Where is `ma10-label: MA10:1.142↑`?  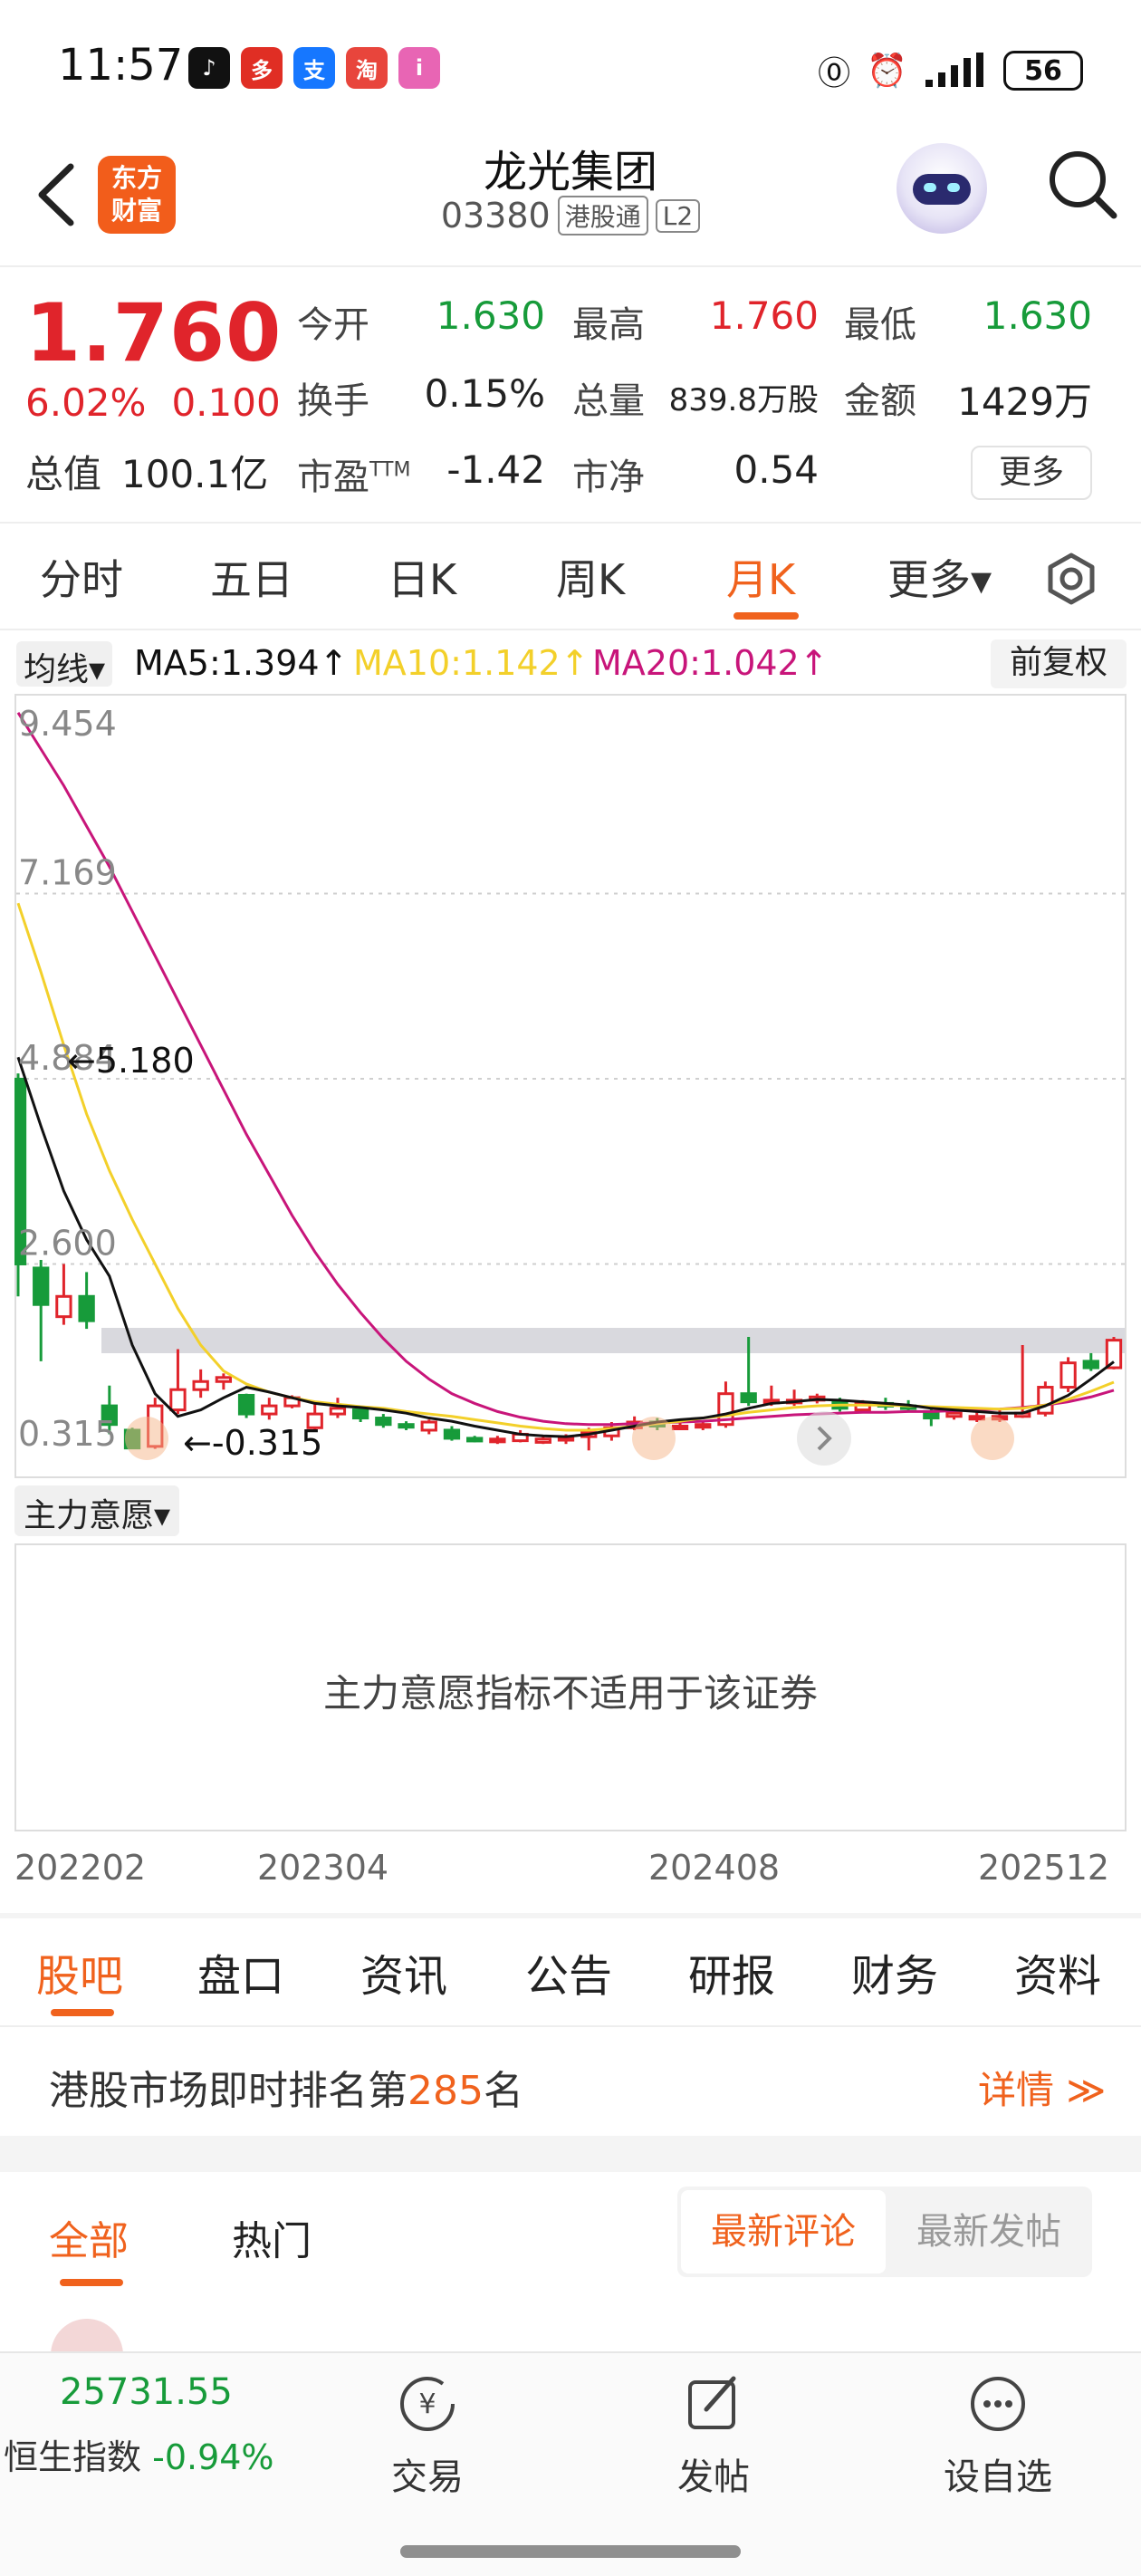
ma10-label: MA10:1.142↑ is located at coordinates (472, 663).